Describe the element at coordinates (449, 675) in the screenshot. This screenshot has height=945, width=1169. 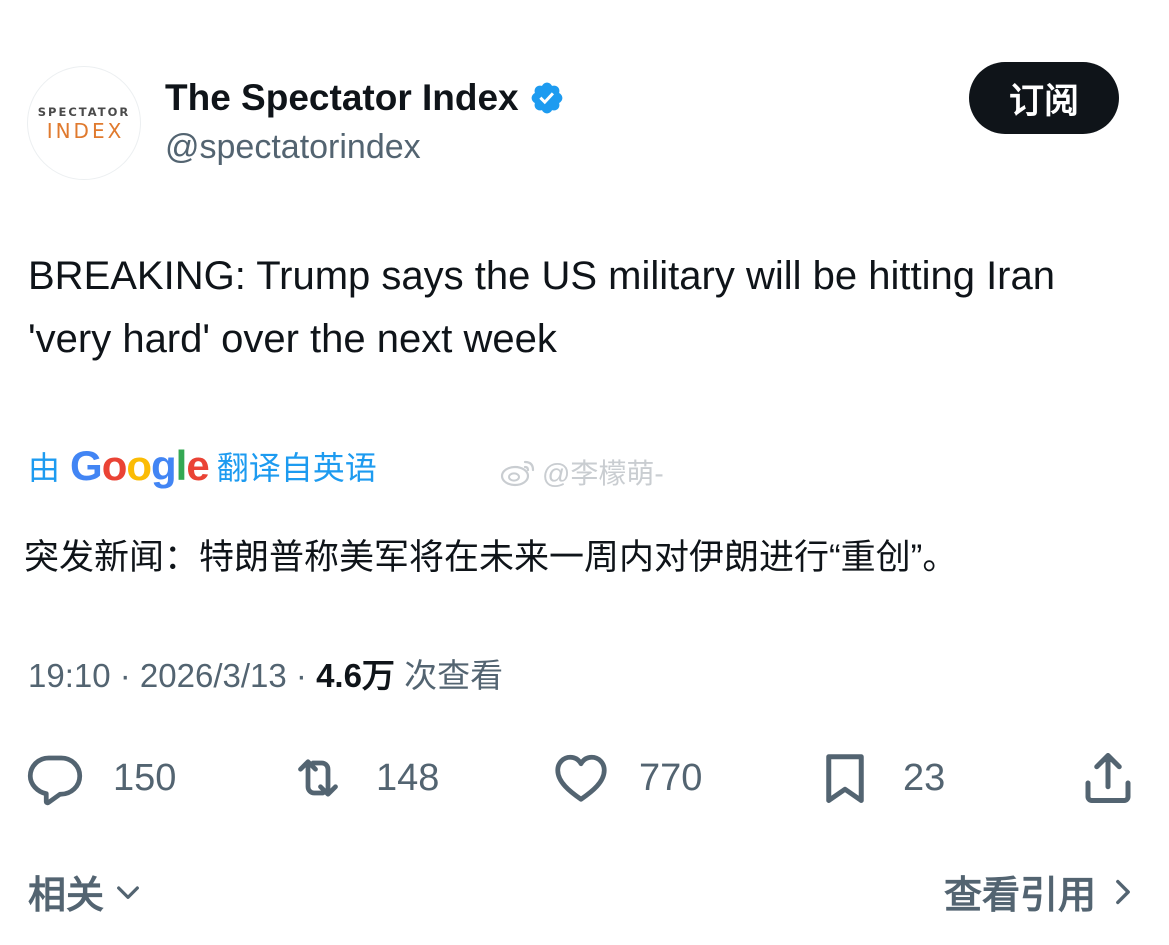
I see `view-count-label: 次查看` at that location.